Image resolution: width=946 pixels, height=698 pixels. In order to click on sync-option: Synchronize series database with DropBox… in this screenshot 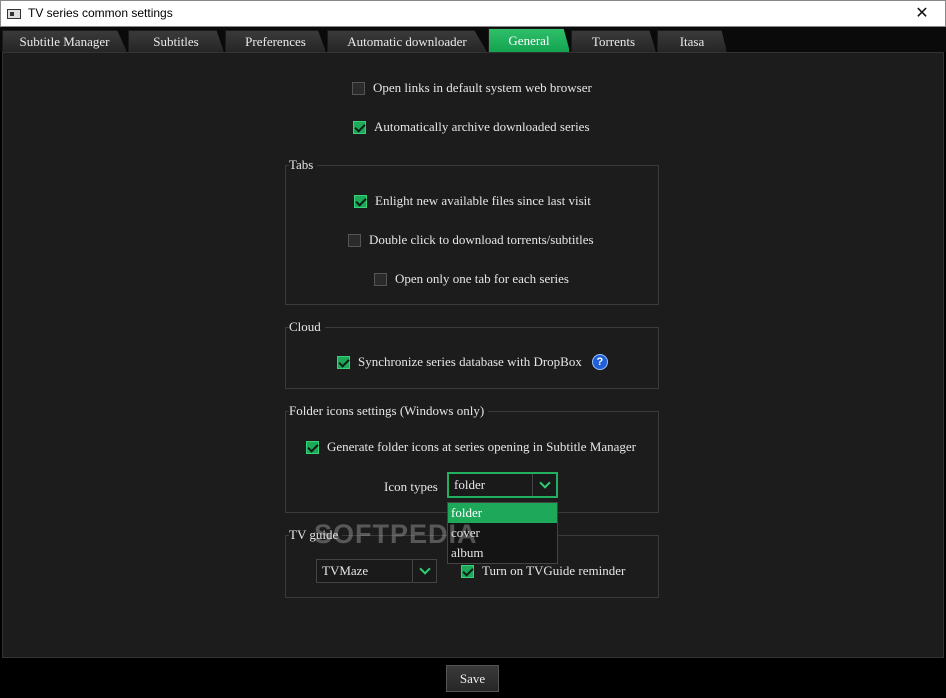, I will do `click(472, 362)`.